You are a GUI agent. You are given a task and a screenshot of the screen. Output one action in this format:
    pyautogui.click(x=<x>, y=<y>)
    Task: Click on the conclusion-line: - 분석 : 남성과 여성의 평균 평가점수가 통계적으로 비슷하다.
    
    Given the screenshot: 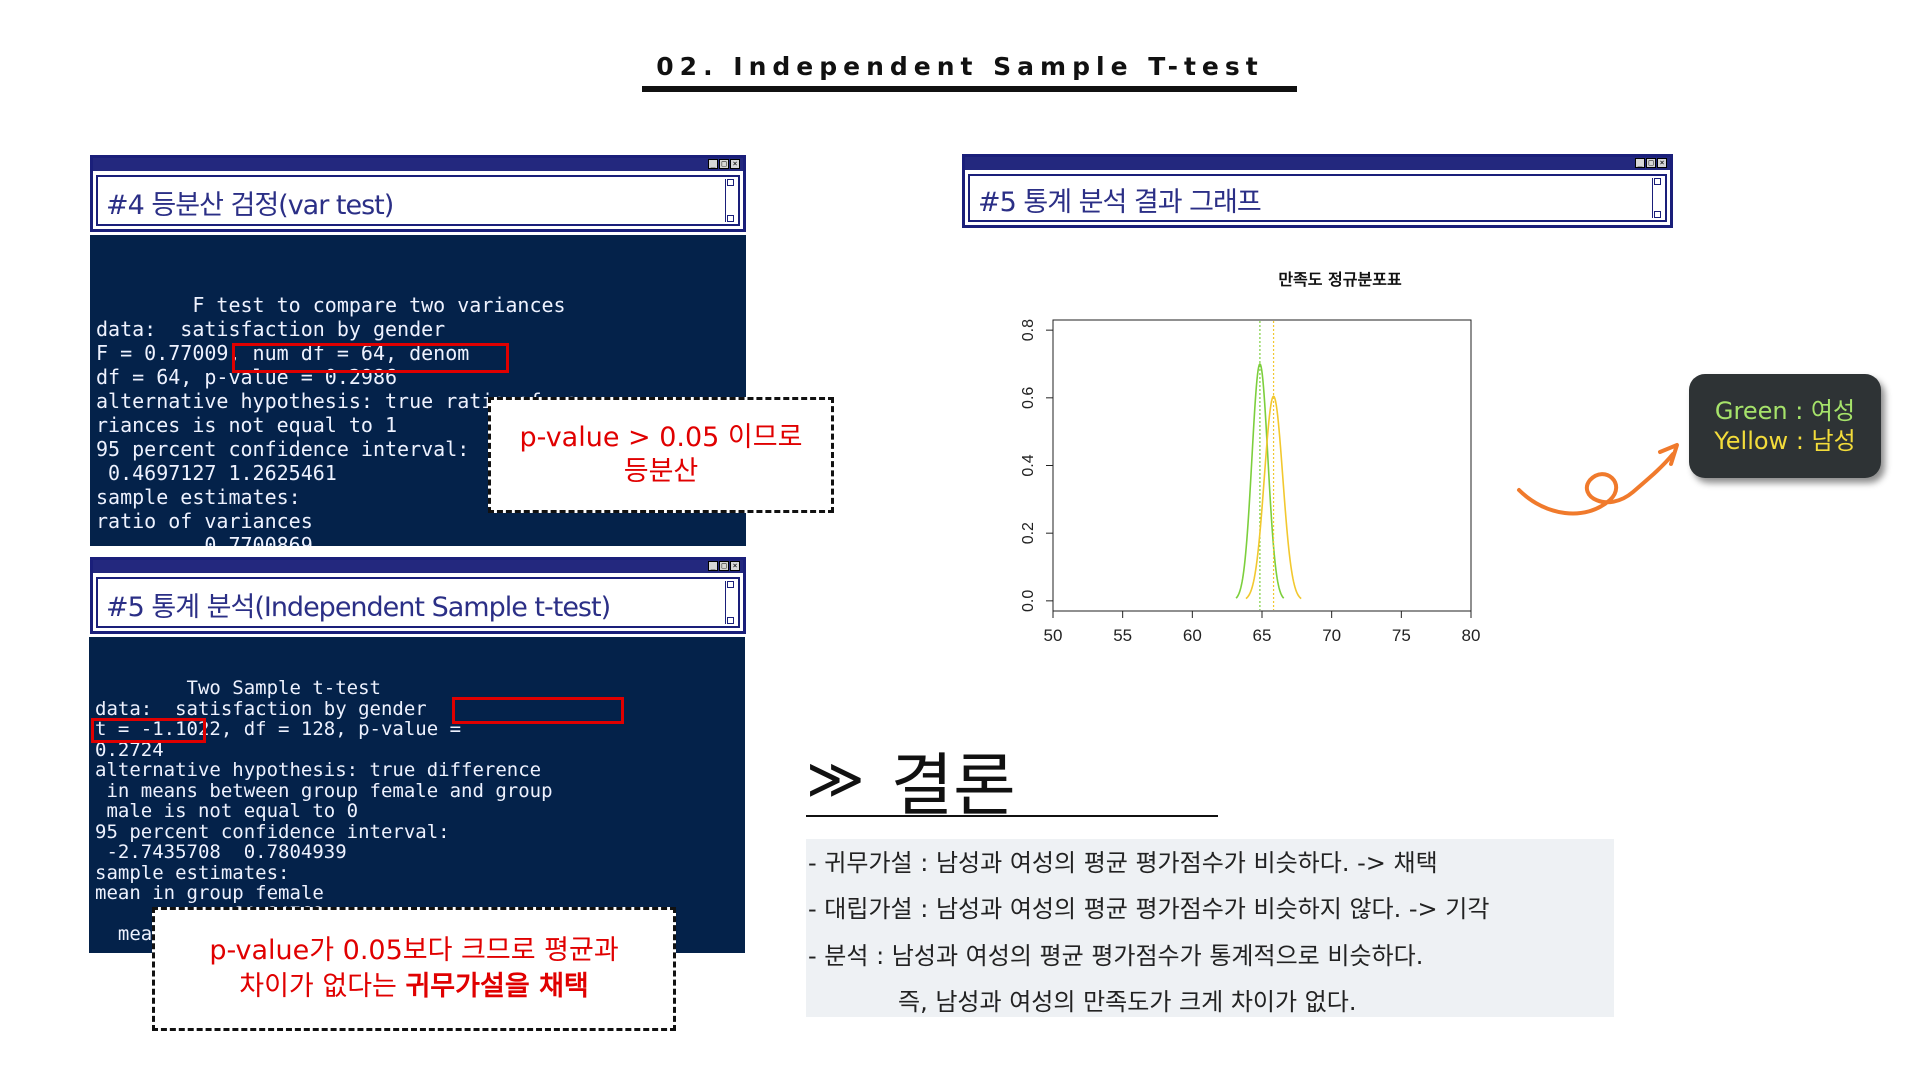 What is the action you would take?
    pyautogui.click(x=1116, y=956)
    